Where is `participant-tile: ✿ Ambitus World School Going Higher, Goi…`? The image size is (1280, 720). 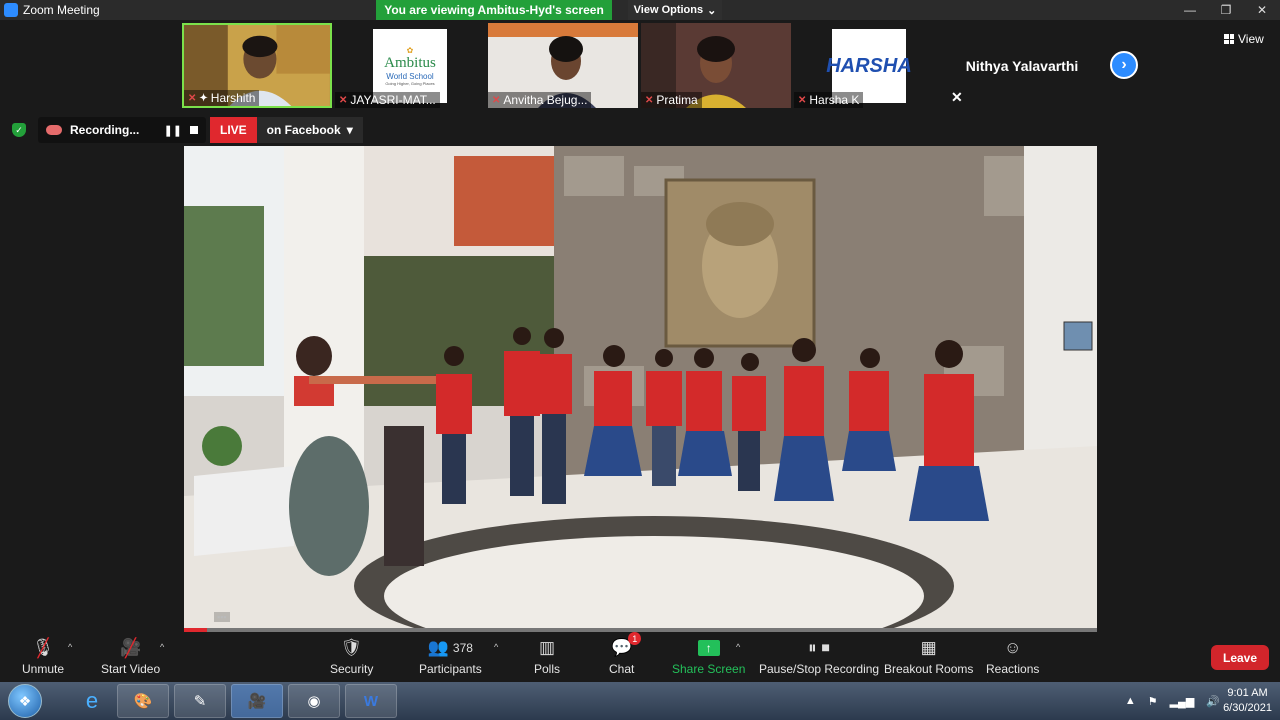
participant-tile: ✿ Ambitus World School Going Higher, Goi… is located at coordinates (410, 65).